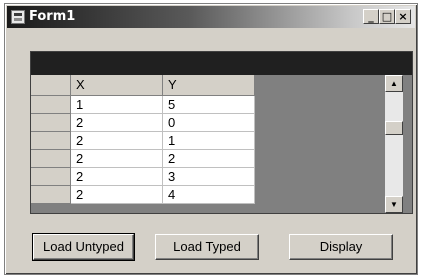 This screenshot has width=422, height=279. What do you see at coordinates (394, 144) in the screenshot?
I see `vertical-scrollbar: ▲ ▼` at bounding box center [394, 144].